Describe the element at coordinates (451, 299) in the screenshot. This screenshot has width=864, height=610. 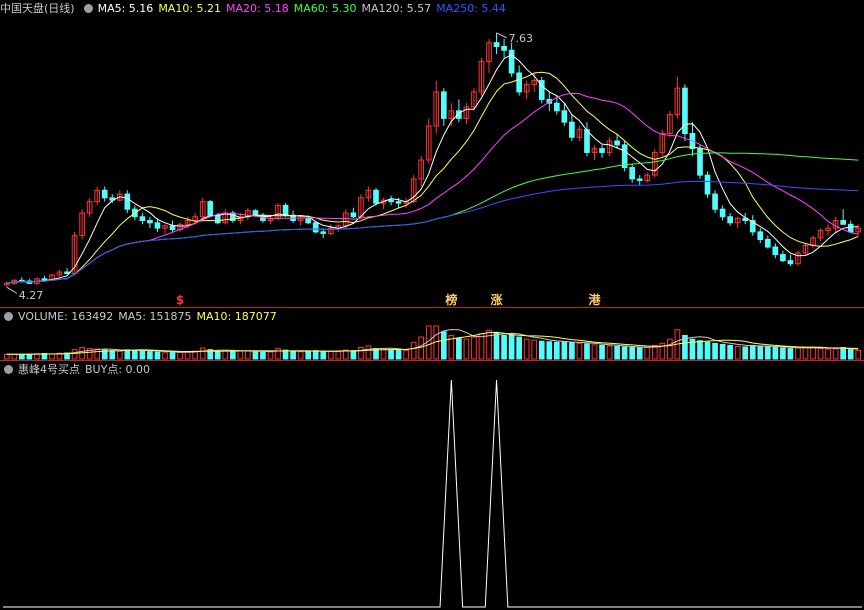
I see `event-marker: 榜` at that location.